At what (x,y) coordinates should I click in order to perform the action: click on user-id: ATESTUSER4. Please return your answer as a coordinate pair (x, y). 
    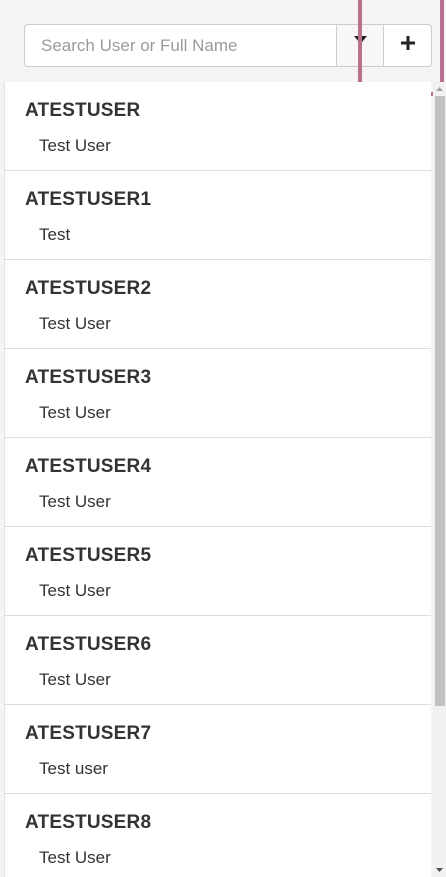
    Looking at the image, I should click on (88, 466).